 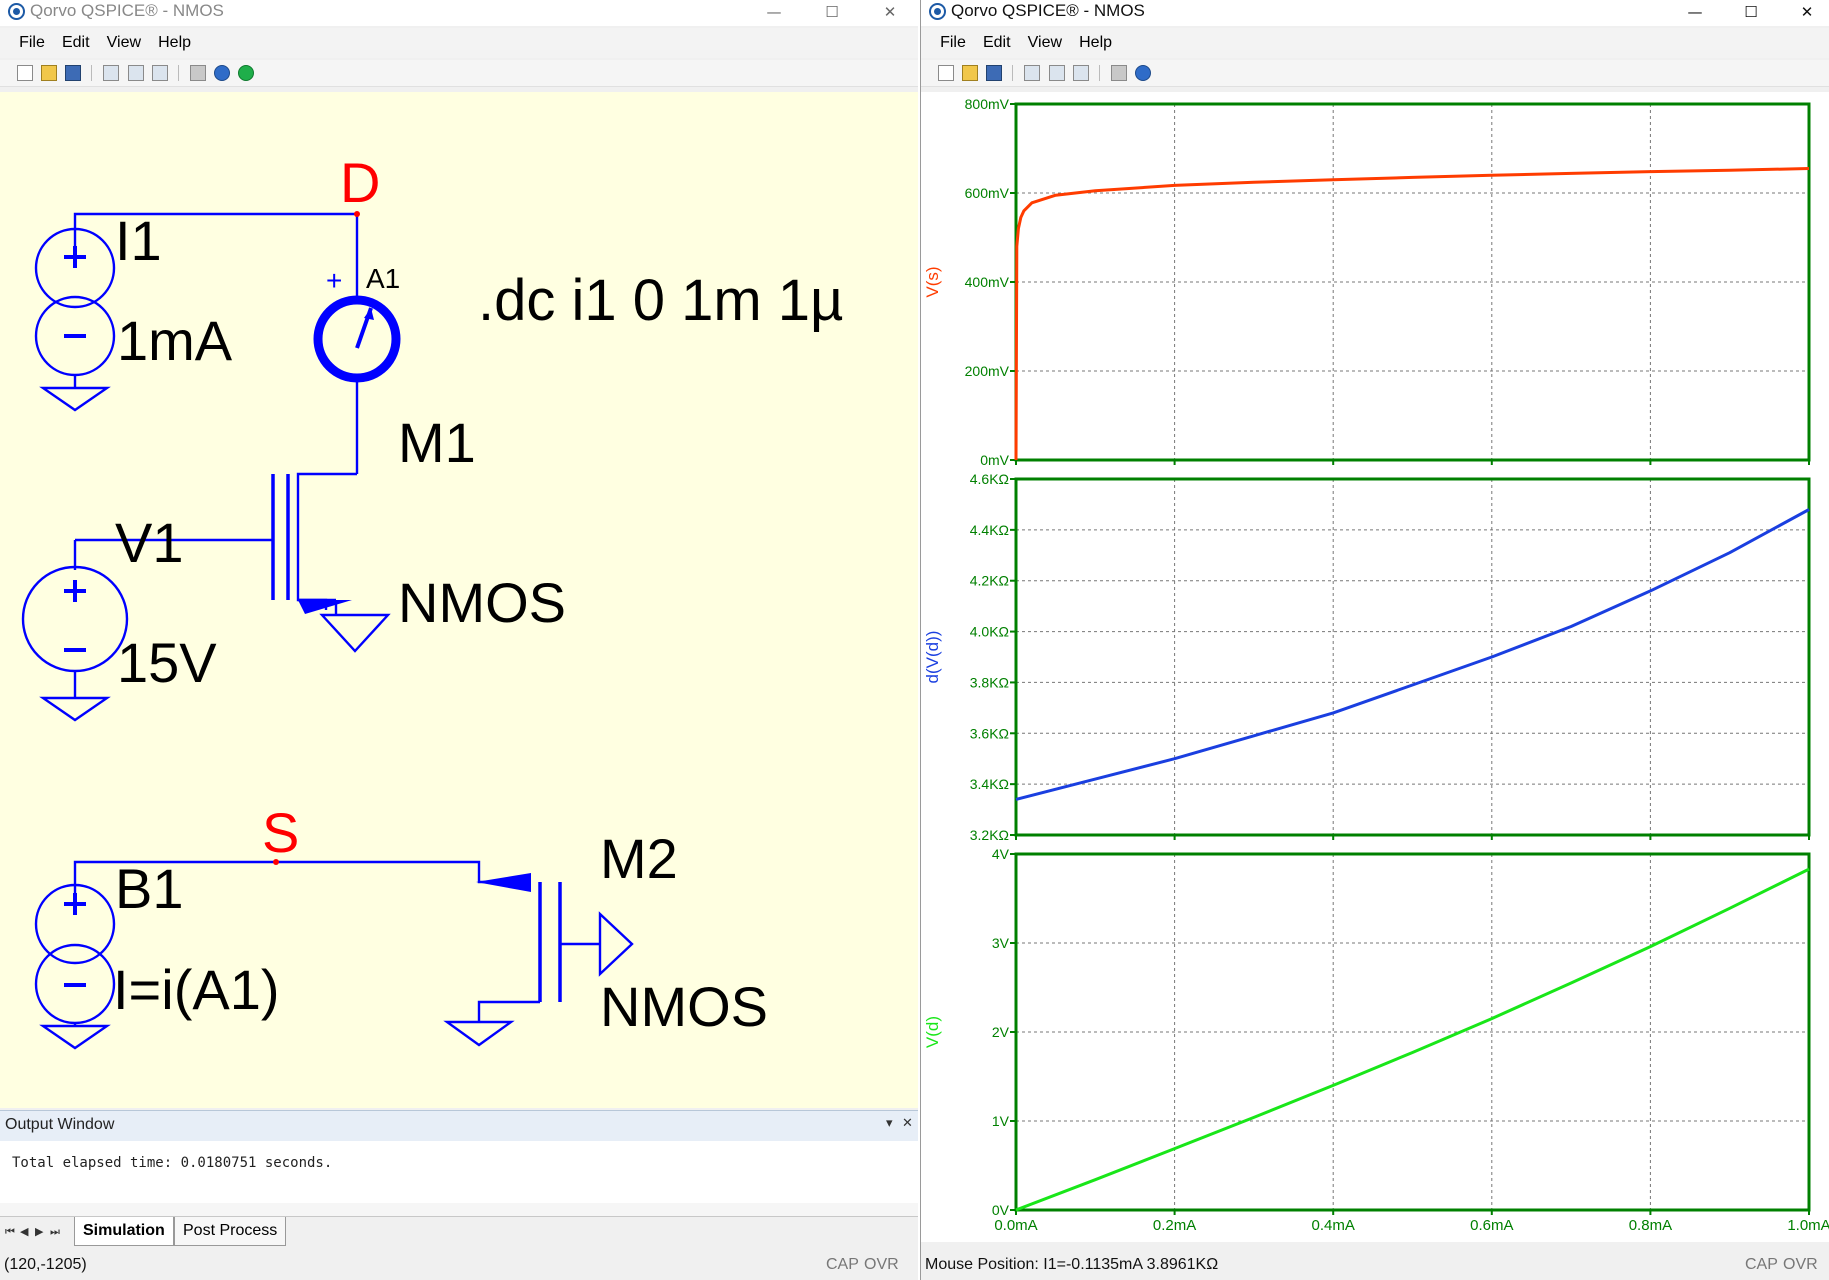 I want to click on y-tick-label: 4V, so click(x=1001, y=854).